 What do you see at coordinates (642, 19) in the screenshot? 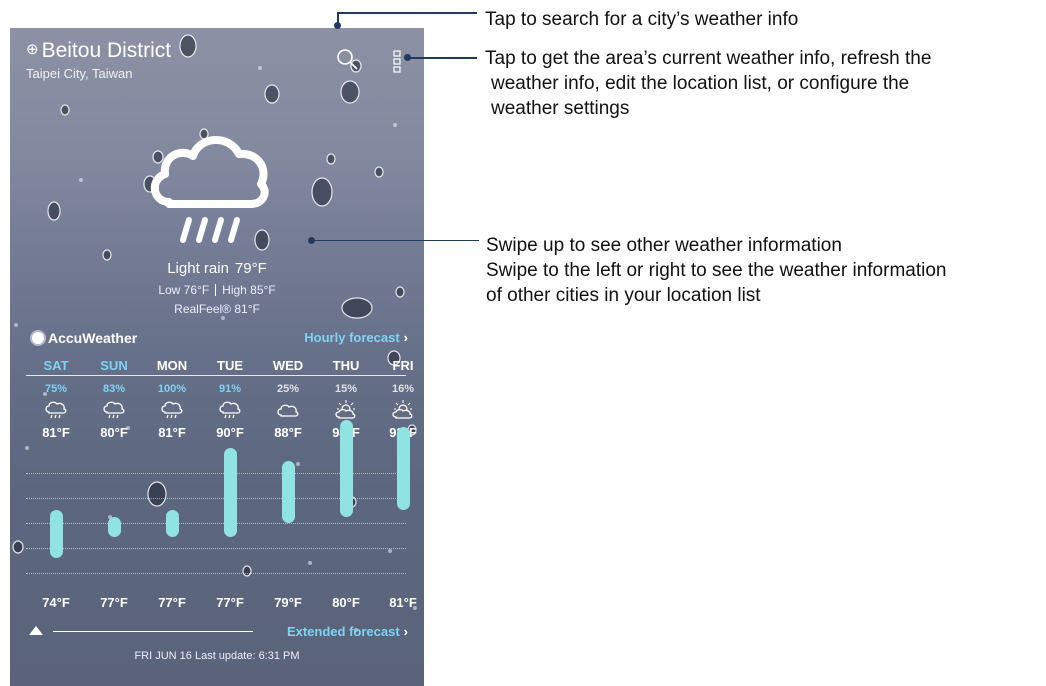
I see `callout-search: Tap to search for a city’s weather info` at bounding box center [642, 19].